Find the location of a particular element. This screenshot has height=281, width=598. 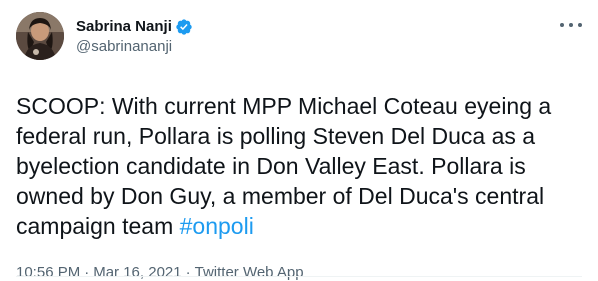

author-display-name: Sabrina Nanji is located at coordinates (124, 27).